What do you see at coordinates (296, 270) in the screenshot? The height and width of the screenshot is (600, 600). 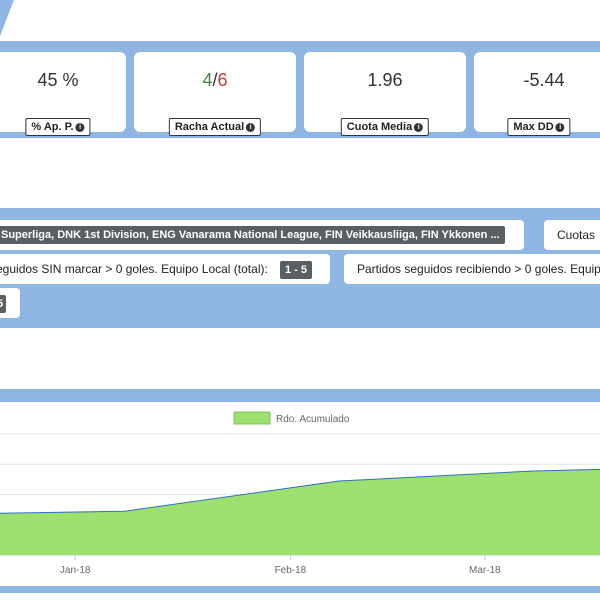 I see `home-no-score-tag: 1 - 5` at bounding box center [296, 270].